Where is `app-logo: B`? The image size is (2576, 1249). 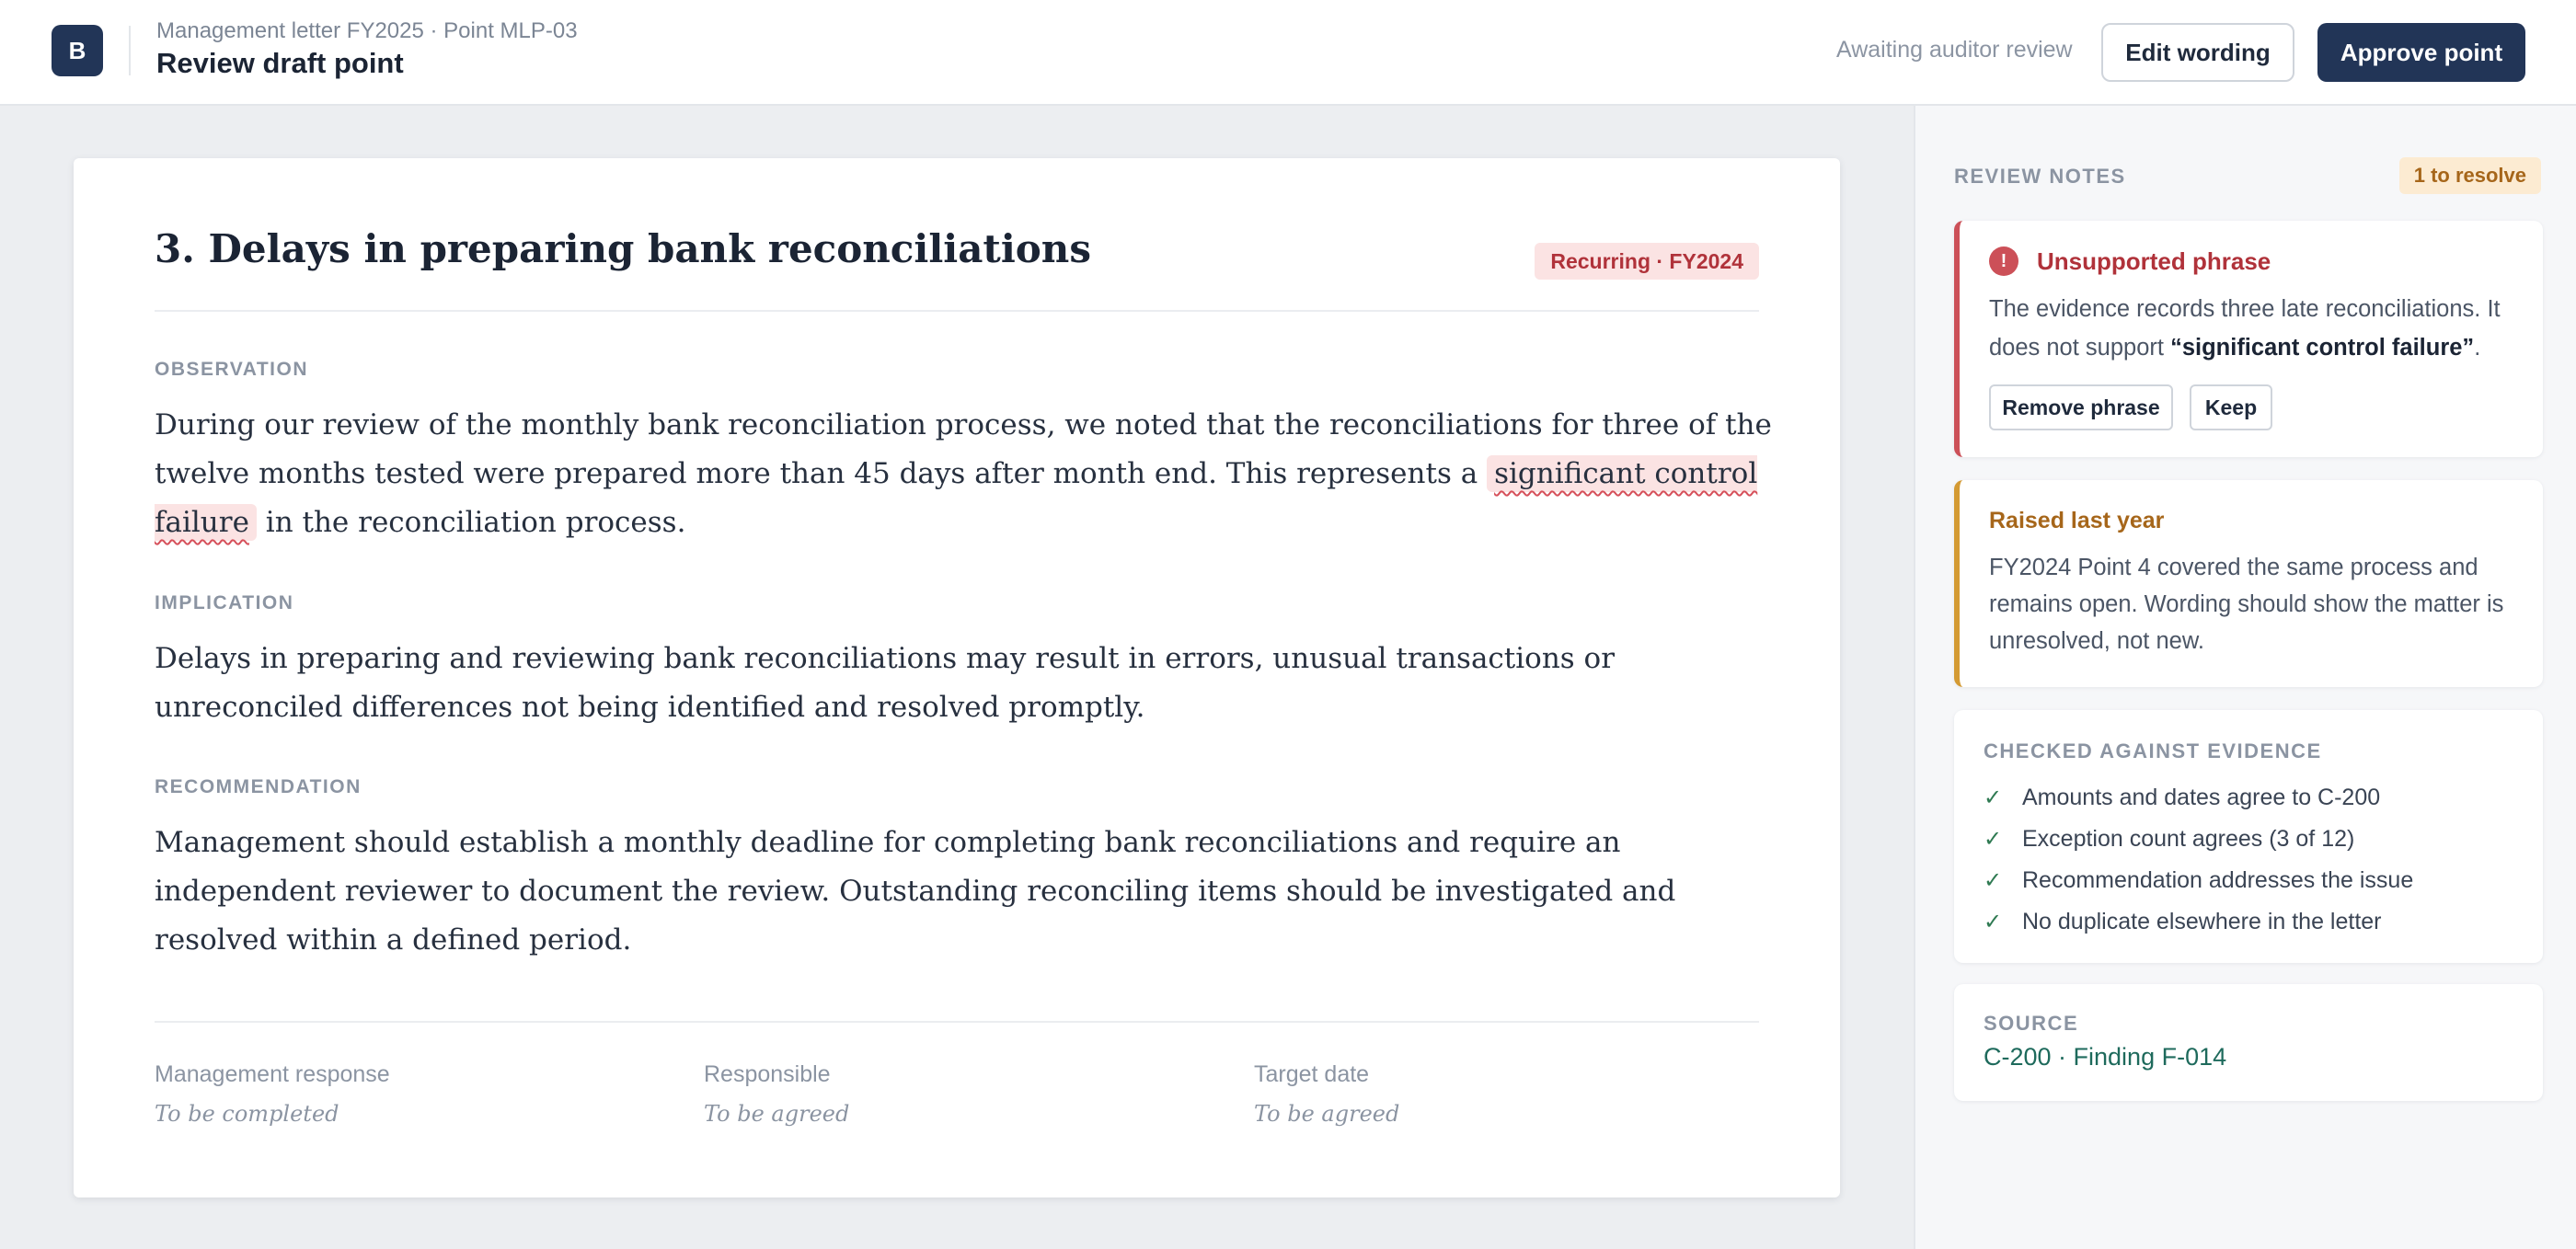 app-logo: B is located at coordinates (77, 50).